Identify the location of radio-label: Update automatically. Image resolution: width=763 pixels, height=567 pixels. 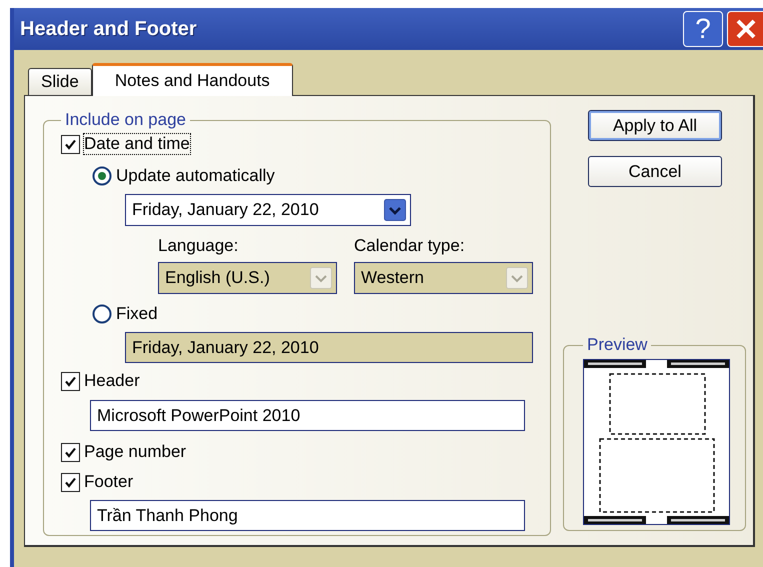
(195, 176).